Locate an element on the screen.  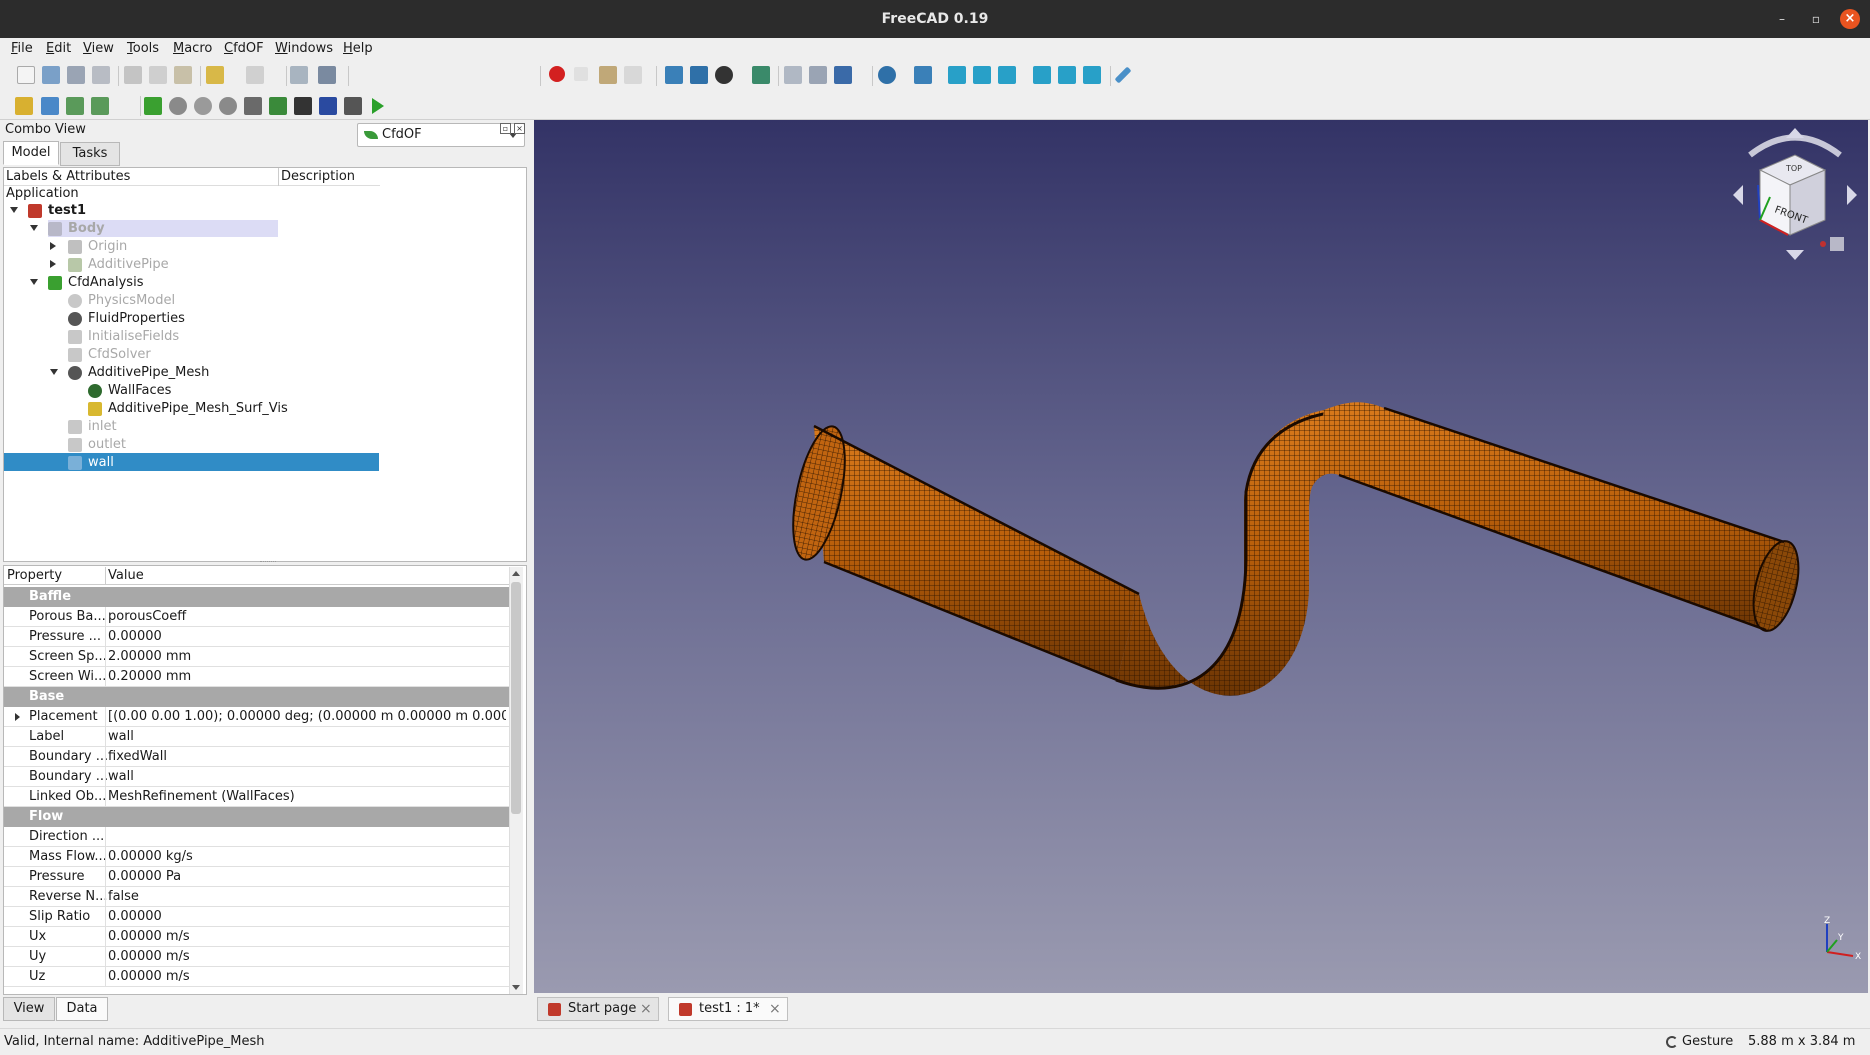
physics-model-icon is located at coordinates (178, 106).